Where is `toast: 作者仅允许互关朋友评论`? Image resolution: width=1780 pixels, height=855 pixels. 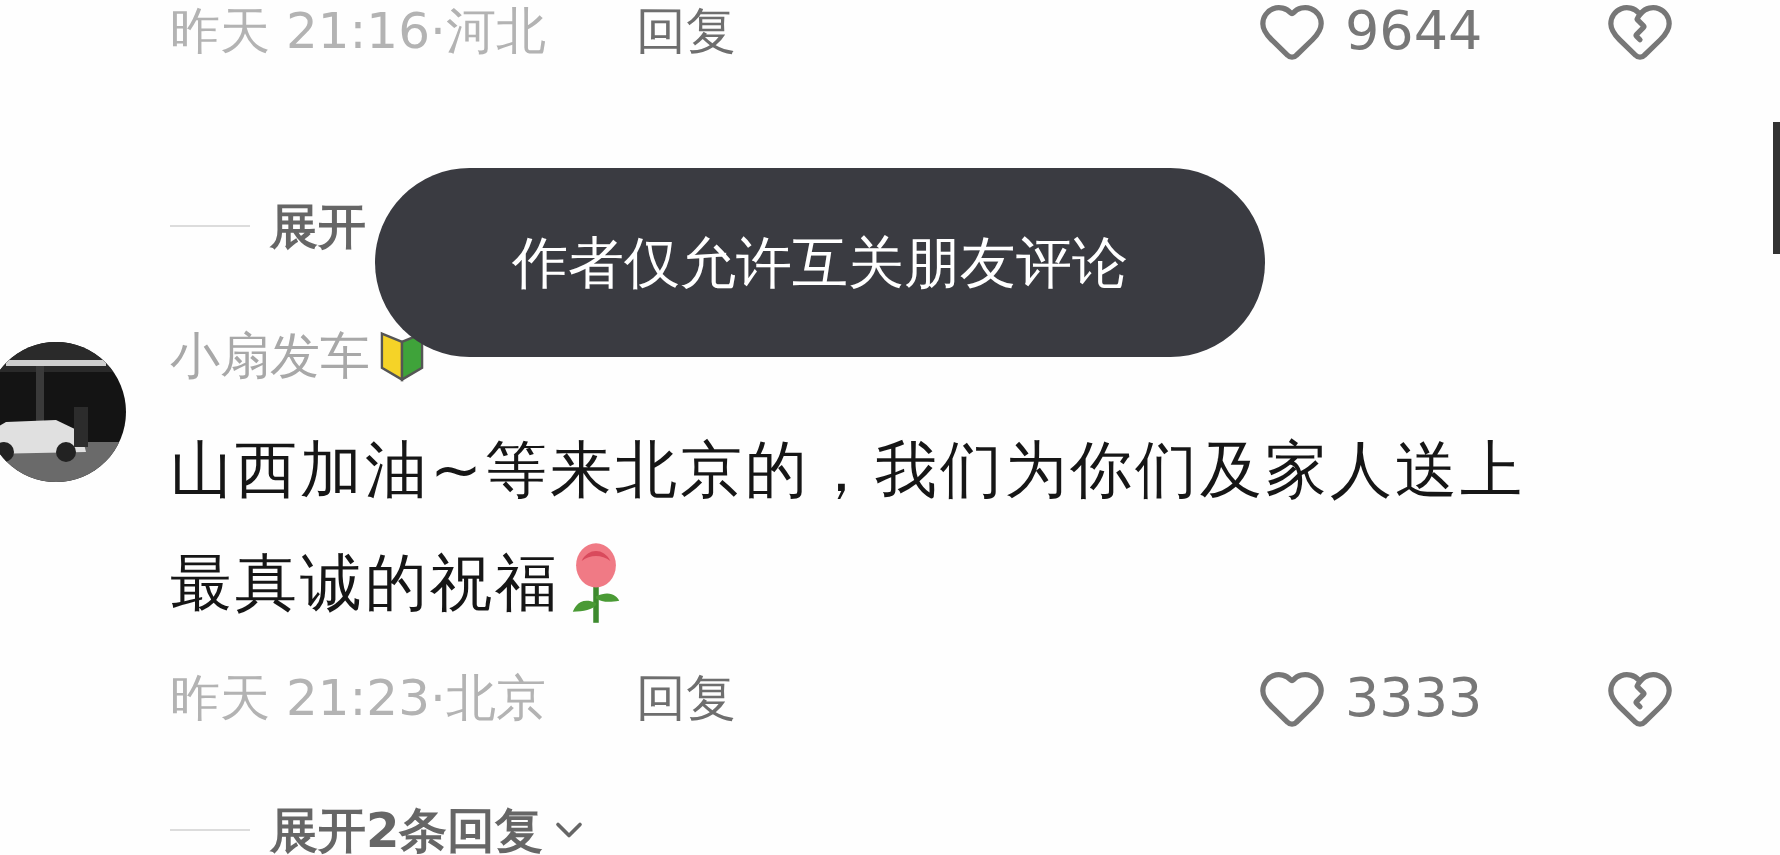 toast: 作者仅允许互关朋友评论 is located at coordinates (820, 262).